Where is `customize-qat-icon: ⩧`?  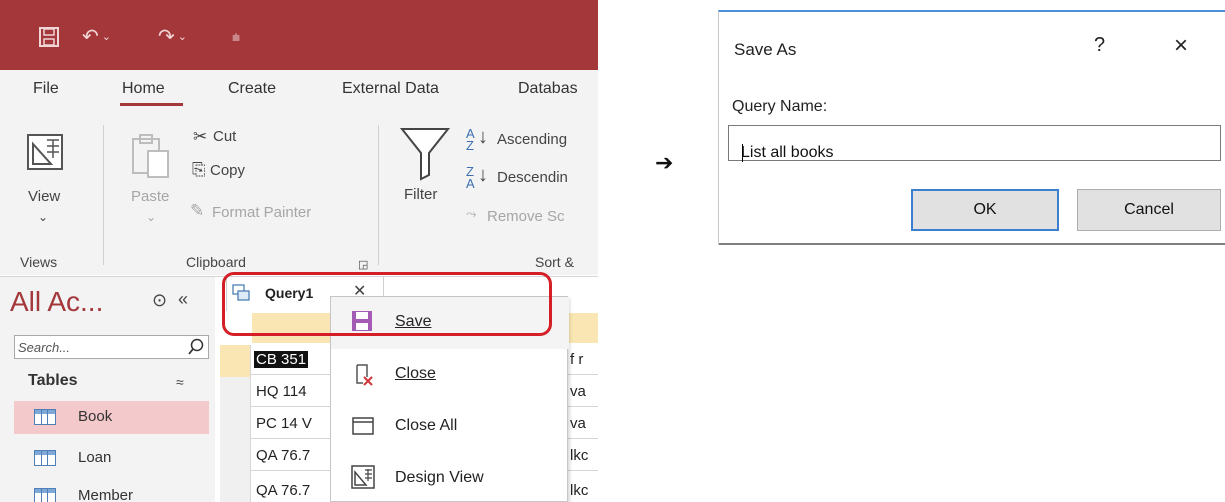
customize-qat-icon: ⩧ is located at coordinates (236, 37).